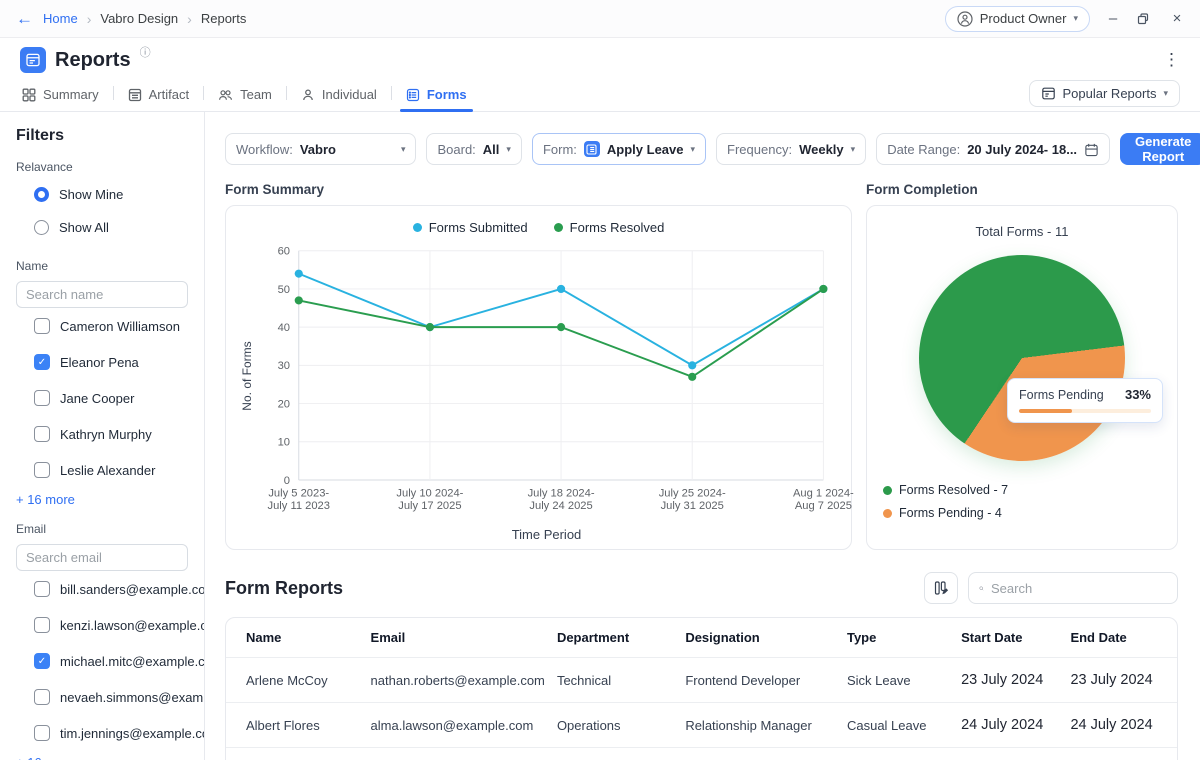 This screenshot has width=1200, height=760. I want to click on breadcrumb-project: Vabro Design, so click(139, 18).